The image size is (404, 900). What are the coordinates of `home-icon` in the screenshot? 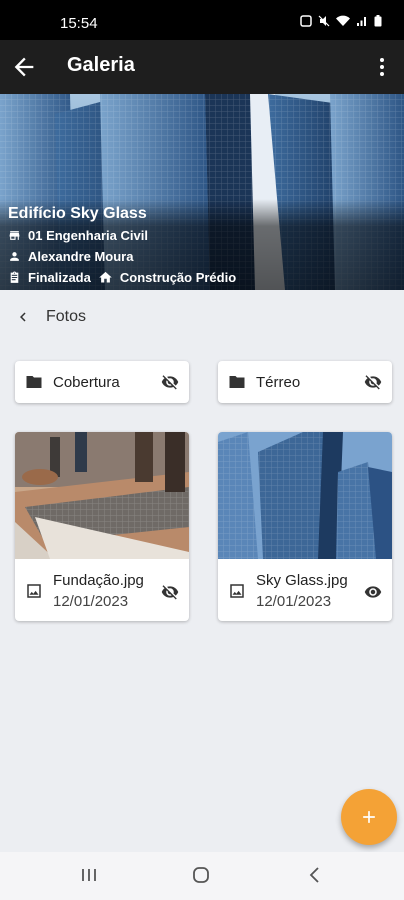 It's located at (105, 277).